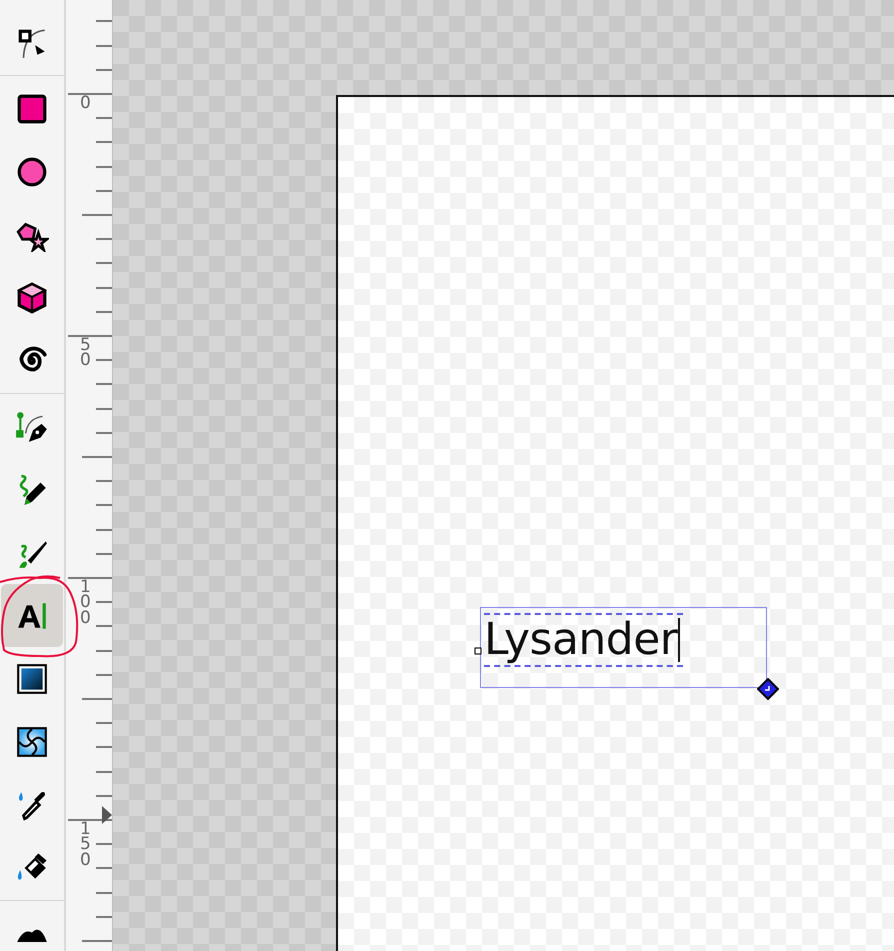 This screenshot has width=894, height=951. What do you see at coordinates (581, 640) in the screenshot?
I see `canvas-text: Lysander` at bounding box center [581, 640].